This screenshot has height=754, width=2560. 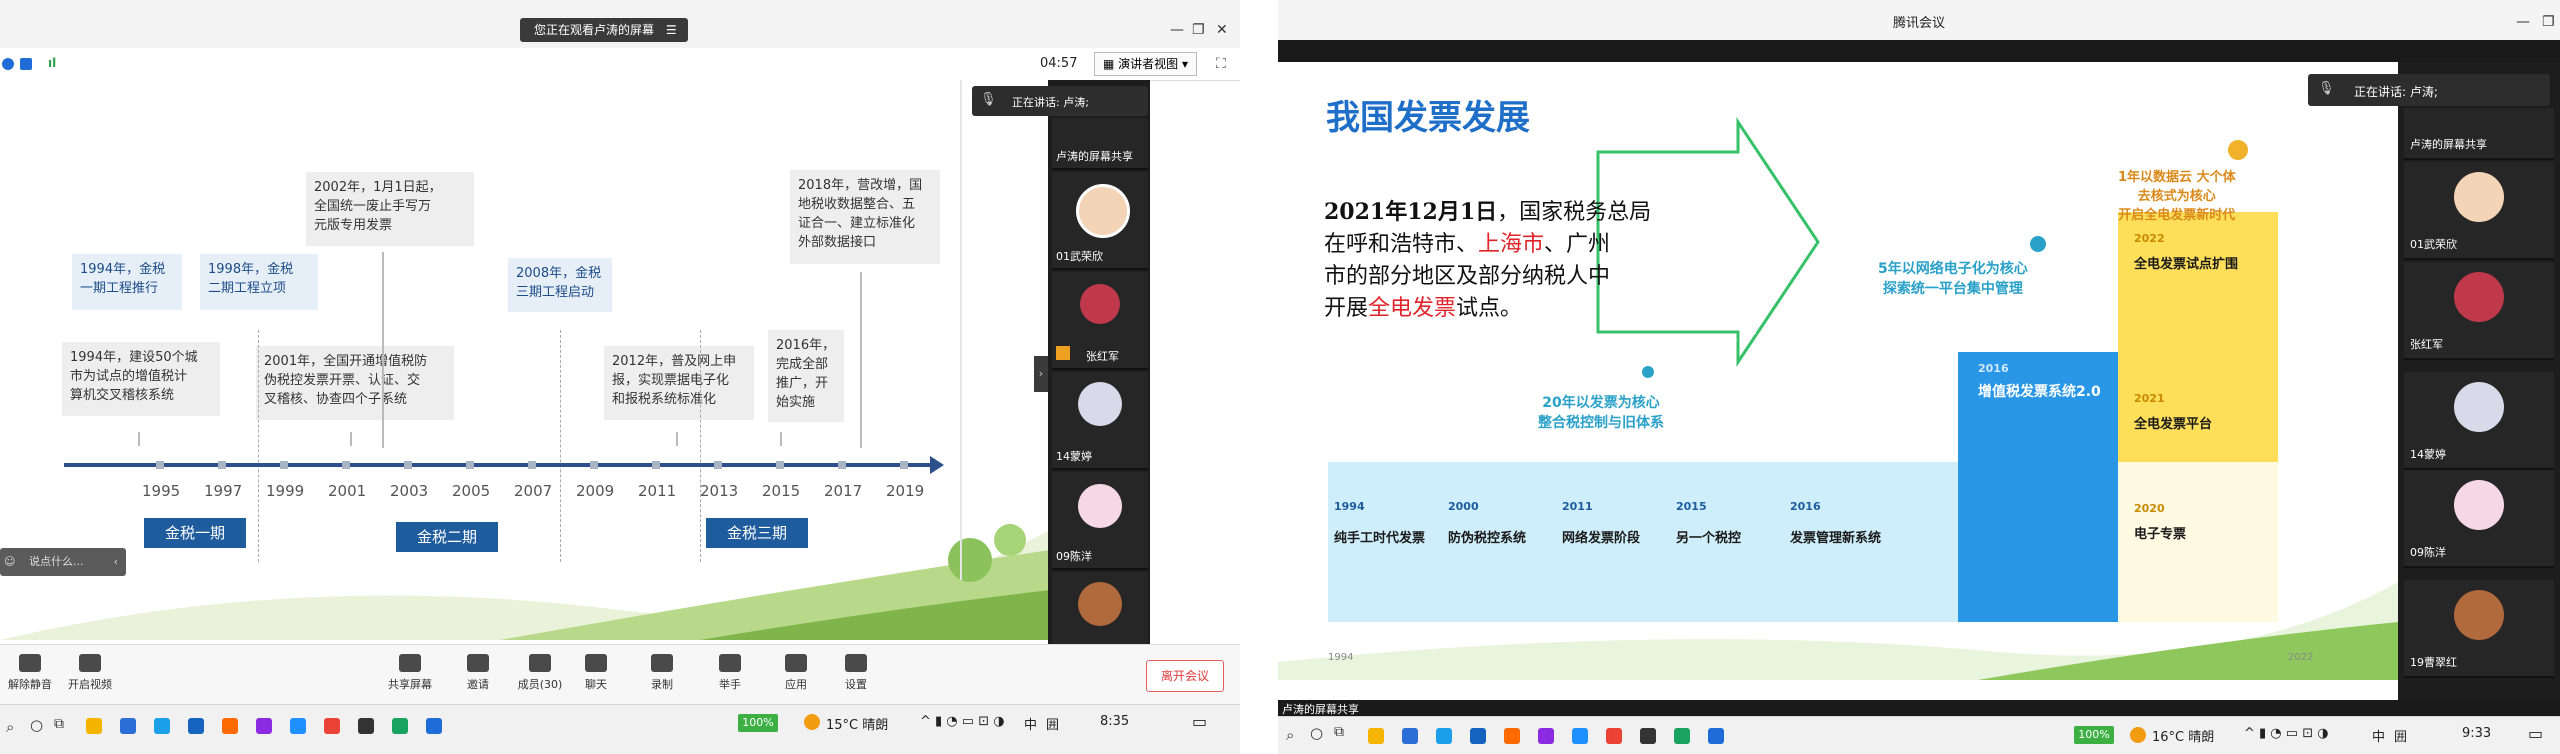 What do you see at coordinates (30, 673) in the screenshot?
I see `control-button: 解除静音` at bounding box center [30, 673].